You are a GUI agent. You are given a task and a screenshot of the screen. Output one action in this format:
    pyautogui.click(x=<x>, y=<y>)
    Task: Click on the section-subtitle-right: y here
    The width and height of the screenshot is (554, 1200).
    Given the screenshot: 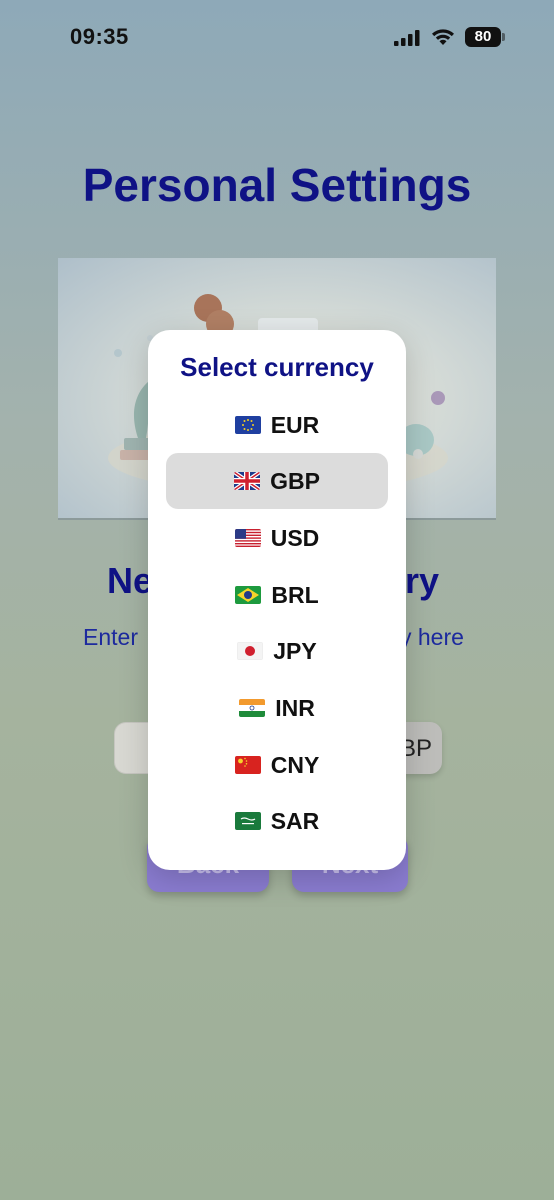 What is the action you would take?
    pyautogui.click(x=432, y=637)
    